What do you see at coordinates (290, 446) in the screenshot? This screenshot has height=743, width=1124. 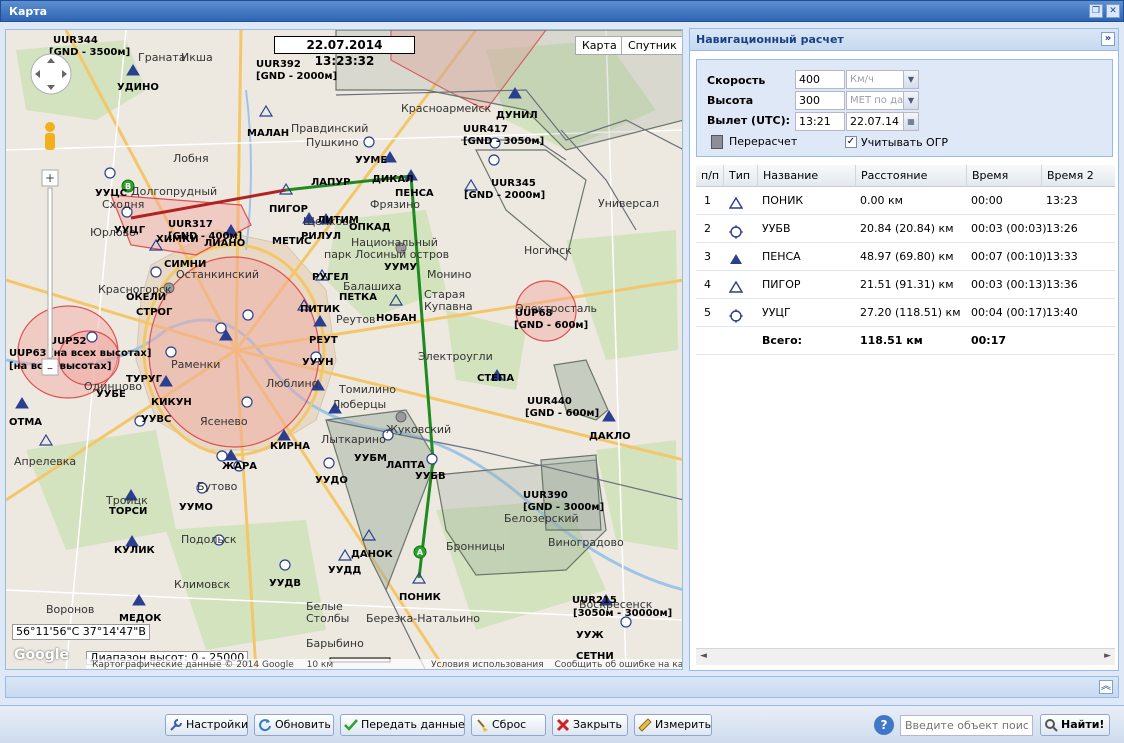 I see `svg-text: КИРНА` at bounding box center [290, 446].